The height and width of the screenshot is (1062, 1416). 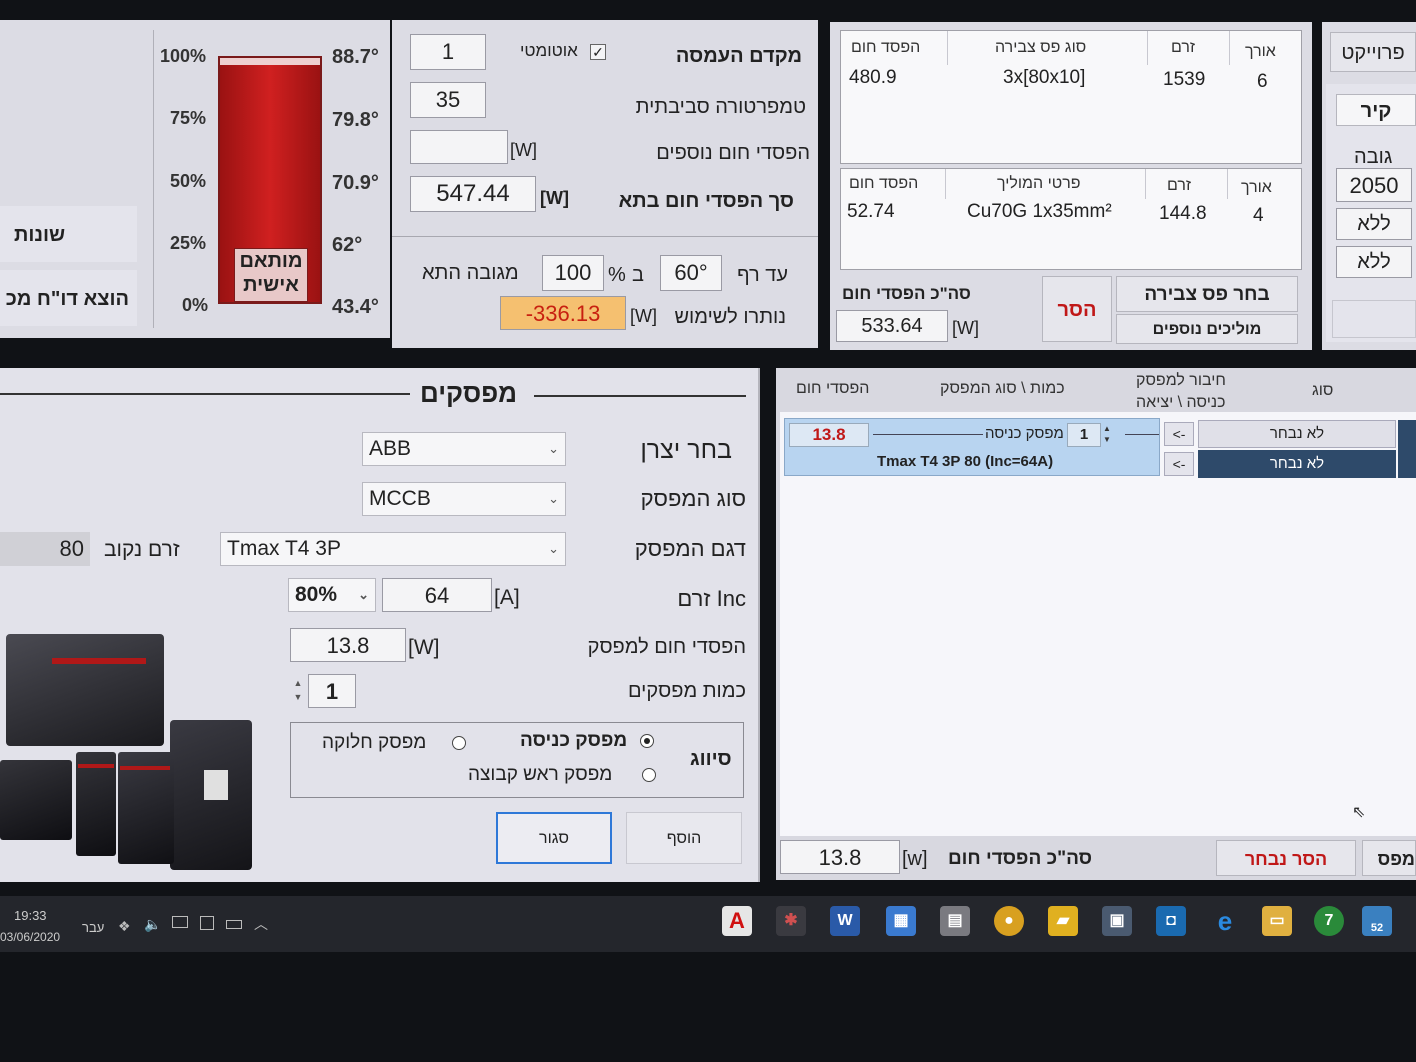 I want to click on breaker-loss-label: הפסדי חום למפסק, so click(x=666, y=647).